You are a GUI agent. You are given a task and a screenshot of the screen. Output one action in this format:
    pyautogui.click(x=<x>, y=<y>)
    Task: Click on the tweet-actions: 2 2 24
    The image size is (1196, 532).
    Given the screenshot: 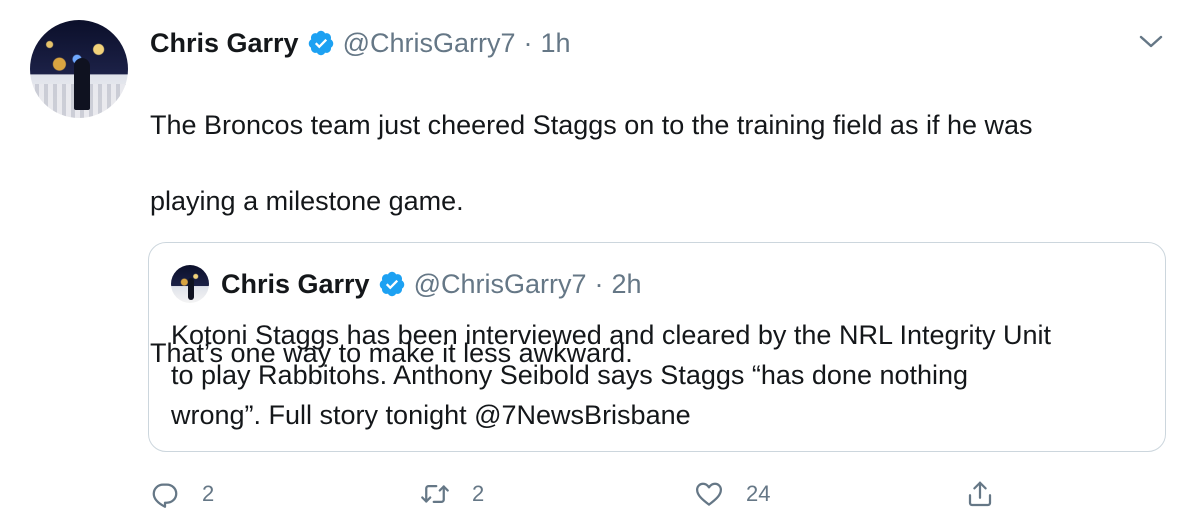 What is the action you would take?
    pyautogui.click(x=650, y=494)
    